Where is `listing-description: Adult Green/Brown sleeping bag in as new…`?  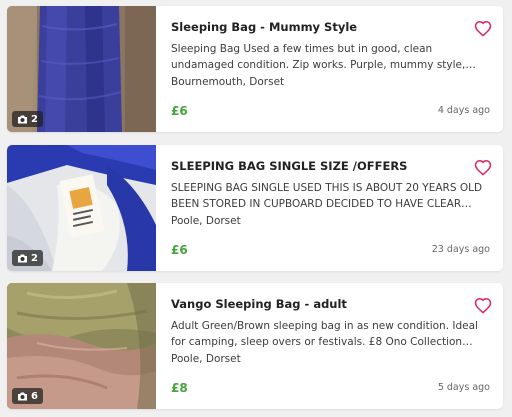 listing-description: Adult Green/Brown sleeping bag in as new… is located at coordinates (324, 334).